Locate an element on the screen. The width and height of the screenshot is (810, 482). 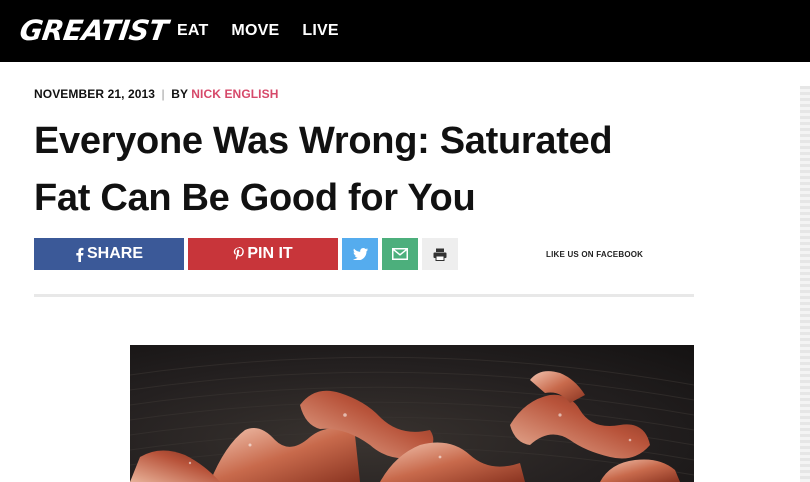
twitter-share-button is located at coordinates (360, 254).